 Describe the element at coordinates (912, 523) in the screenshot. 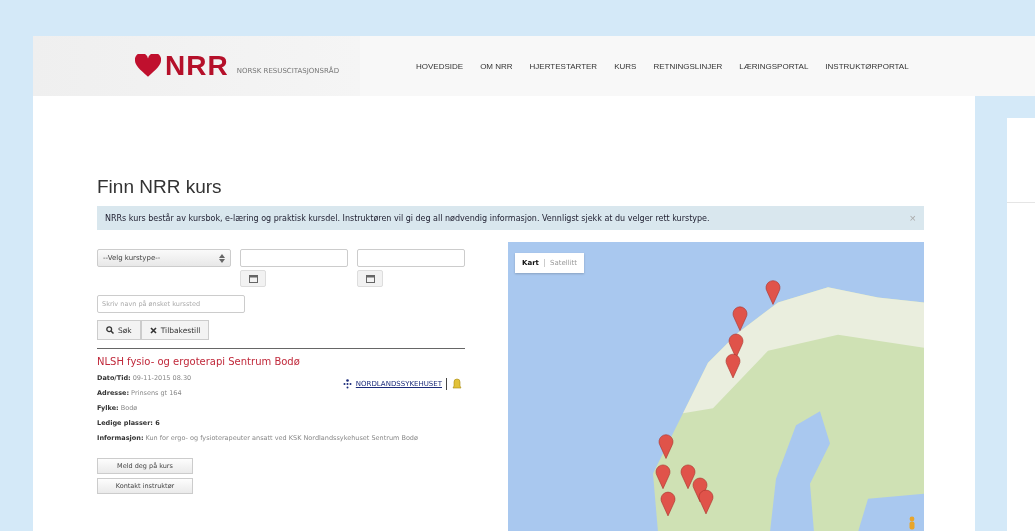

I see `pegman-icon` at that location.